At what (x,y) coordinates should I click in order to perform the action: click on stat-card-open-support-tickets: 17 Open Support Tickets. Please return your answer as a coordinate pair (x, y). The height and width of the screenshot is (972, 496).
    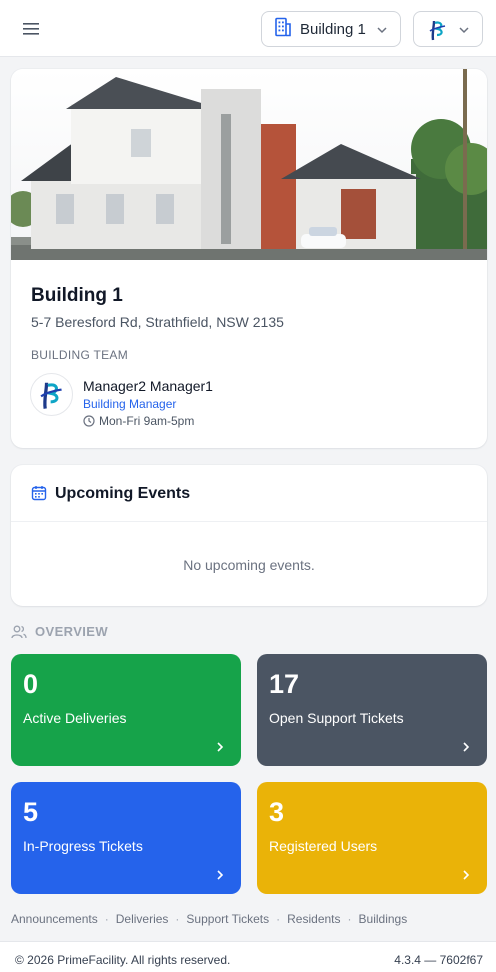
    Looking at the image, I should click on (372, 710).